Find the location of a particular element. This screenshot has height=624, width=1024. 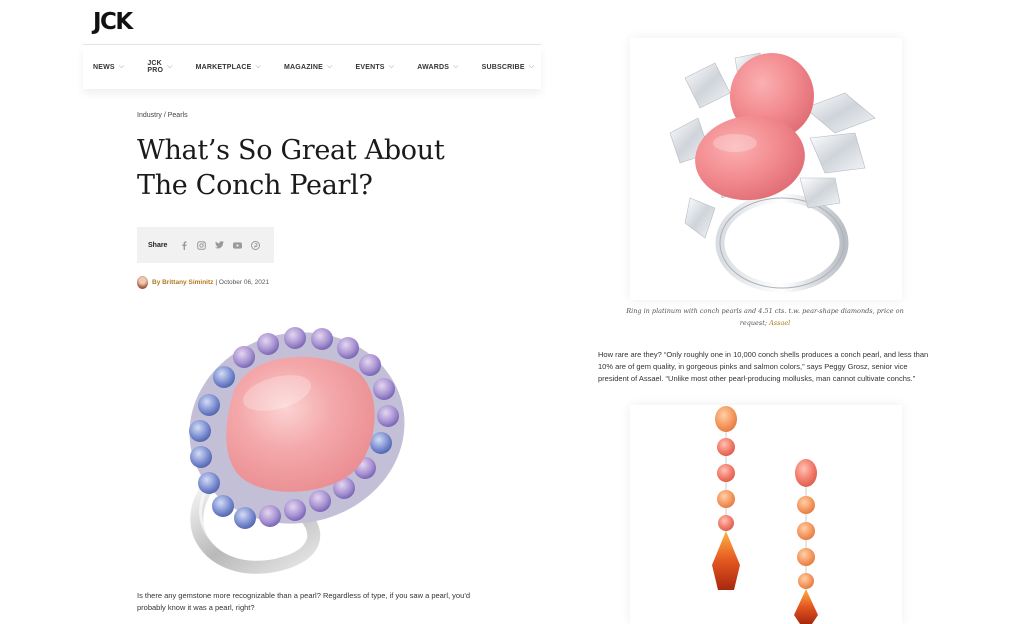

conch-ring-image is located at coordinates (766, 169).